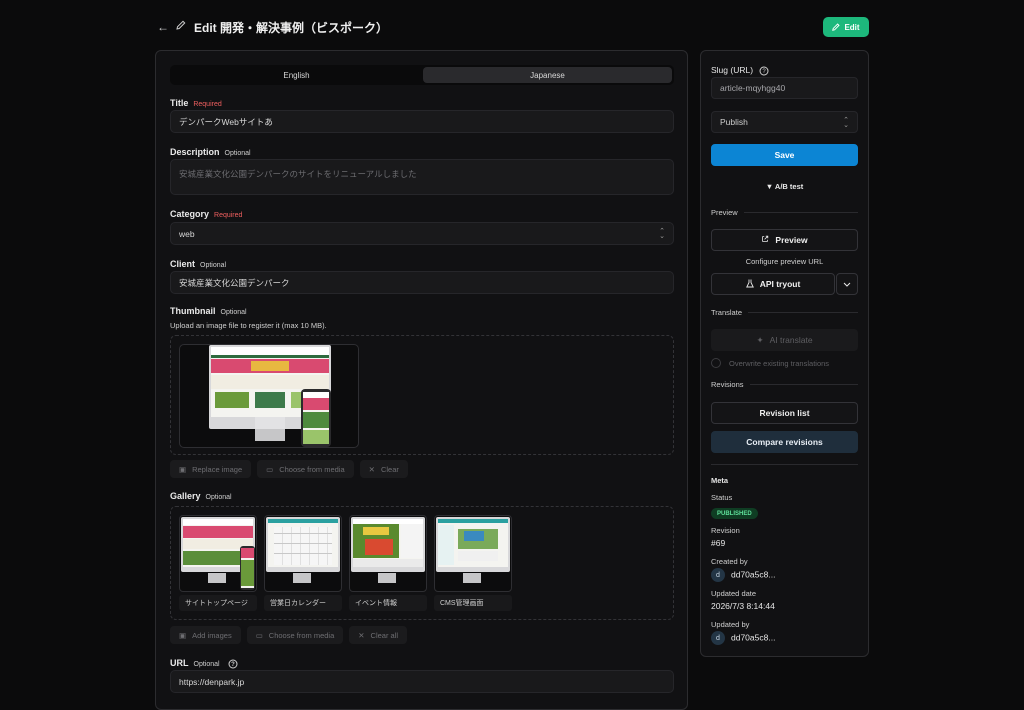 This screenshot has height=710, width=1024. Describe the element at coordinates (734, 593) in the screenshot. I see `updated-date-label: Updated date` at that location.